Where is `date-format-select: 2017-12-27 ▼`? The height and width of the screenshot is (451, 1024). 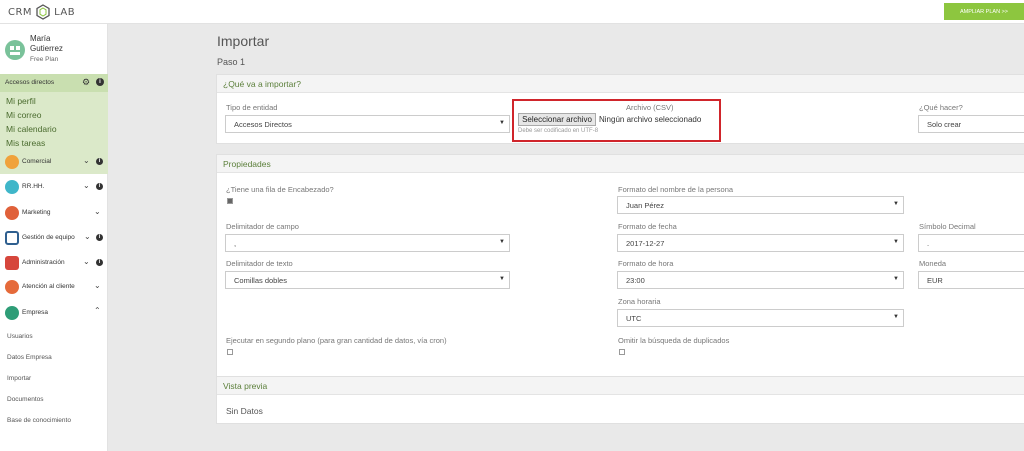 date-format-select: 2017-12-27 ▼ is located at coordinates (760, 243).